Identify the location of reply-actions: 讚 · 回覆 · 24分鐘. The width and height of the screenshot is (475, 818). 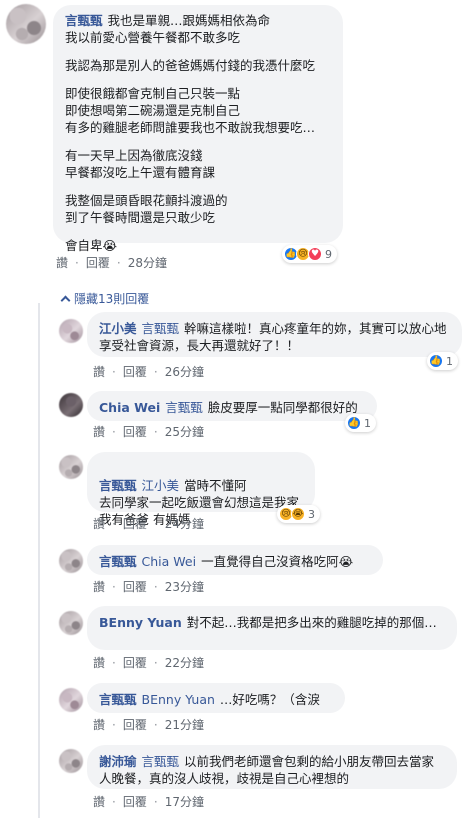
(148, 523).